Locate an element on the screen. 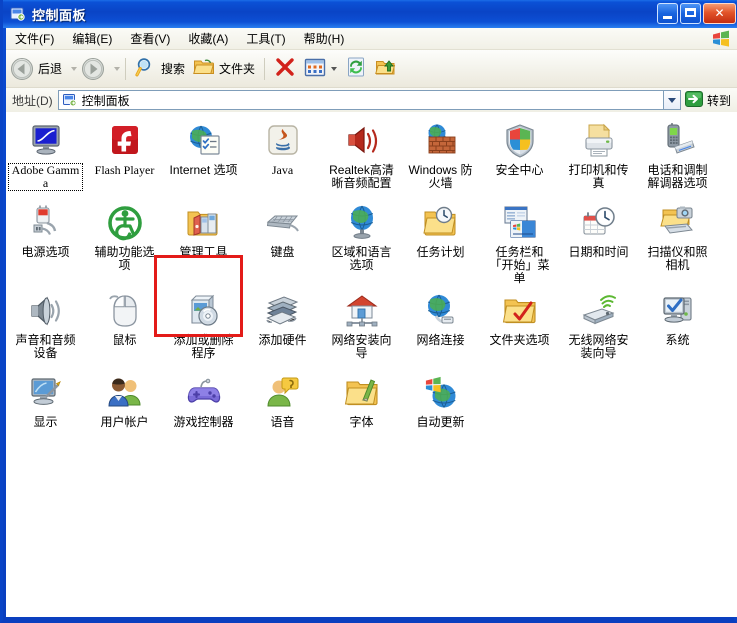  control-panel-item: Java is located at coordinates (282, 158).